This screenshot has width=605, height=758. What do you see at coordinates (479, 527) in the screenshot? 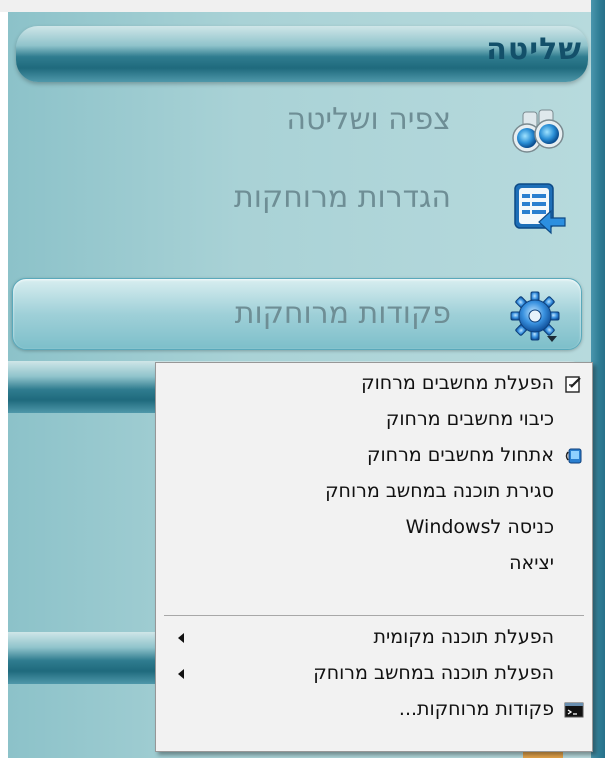
I see `menu-item-label: כניסה לWindows` at bounding box center [479, 527].